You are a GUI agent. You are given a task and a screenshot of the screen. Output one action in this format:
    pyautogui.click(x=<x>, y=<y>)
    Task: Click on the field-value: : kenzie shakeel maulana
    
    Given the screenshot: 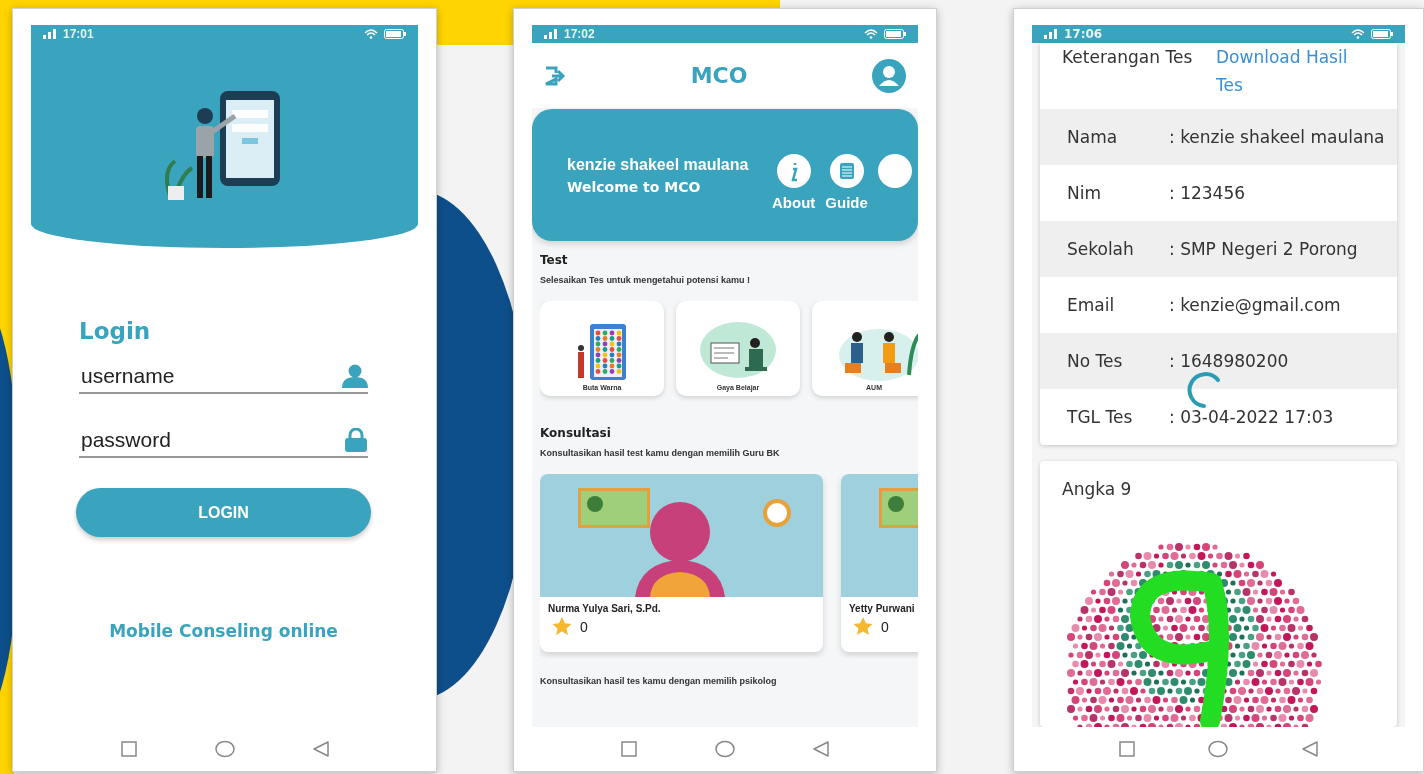 What is the action you would take?
    pyautogui.click(x=1277, y=137)
    